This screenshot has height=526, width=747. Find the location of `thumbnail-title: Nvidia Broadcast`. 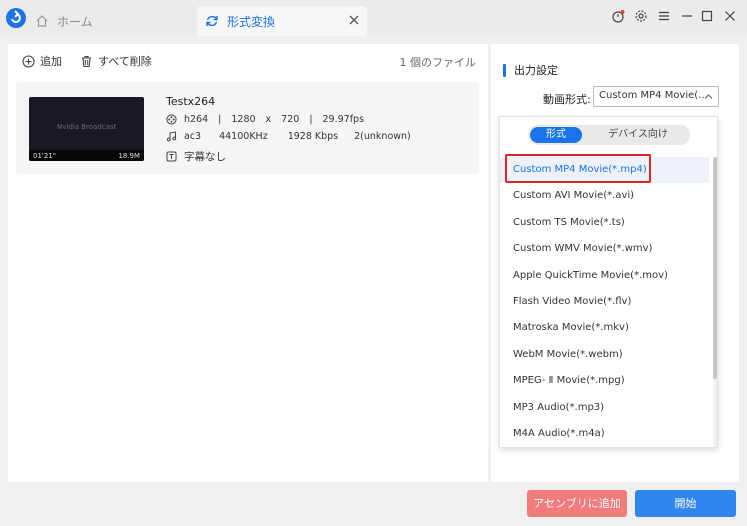

thumbnail-title: Nvidia Broadcast is located at coordinates (87, 127).